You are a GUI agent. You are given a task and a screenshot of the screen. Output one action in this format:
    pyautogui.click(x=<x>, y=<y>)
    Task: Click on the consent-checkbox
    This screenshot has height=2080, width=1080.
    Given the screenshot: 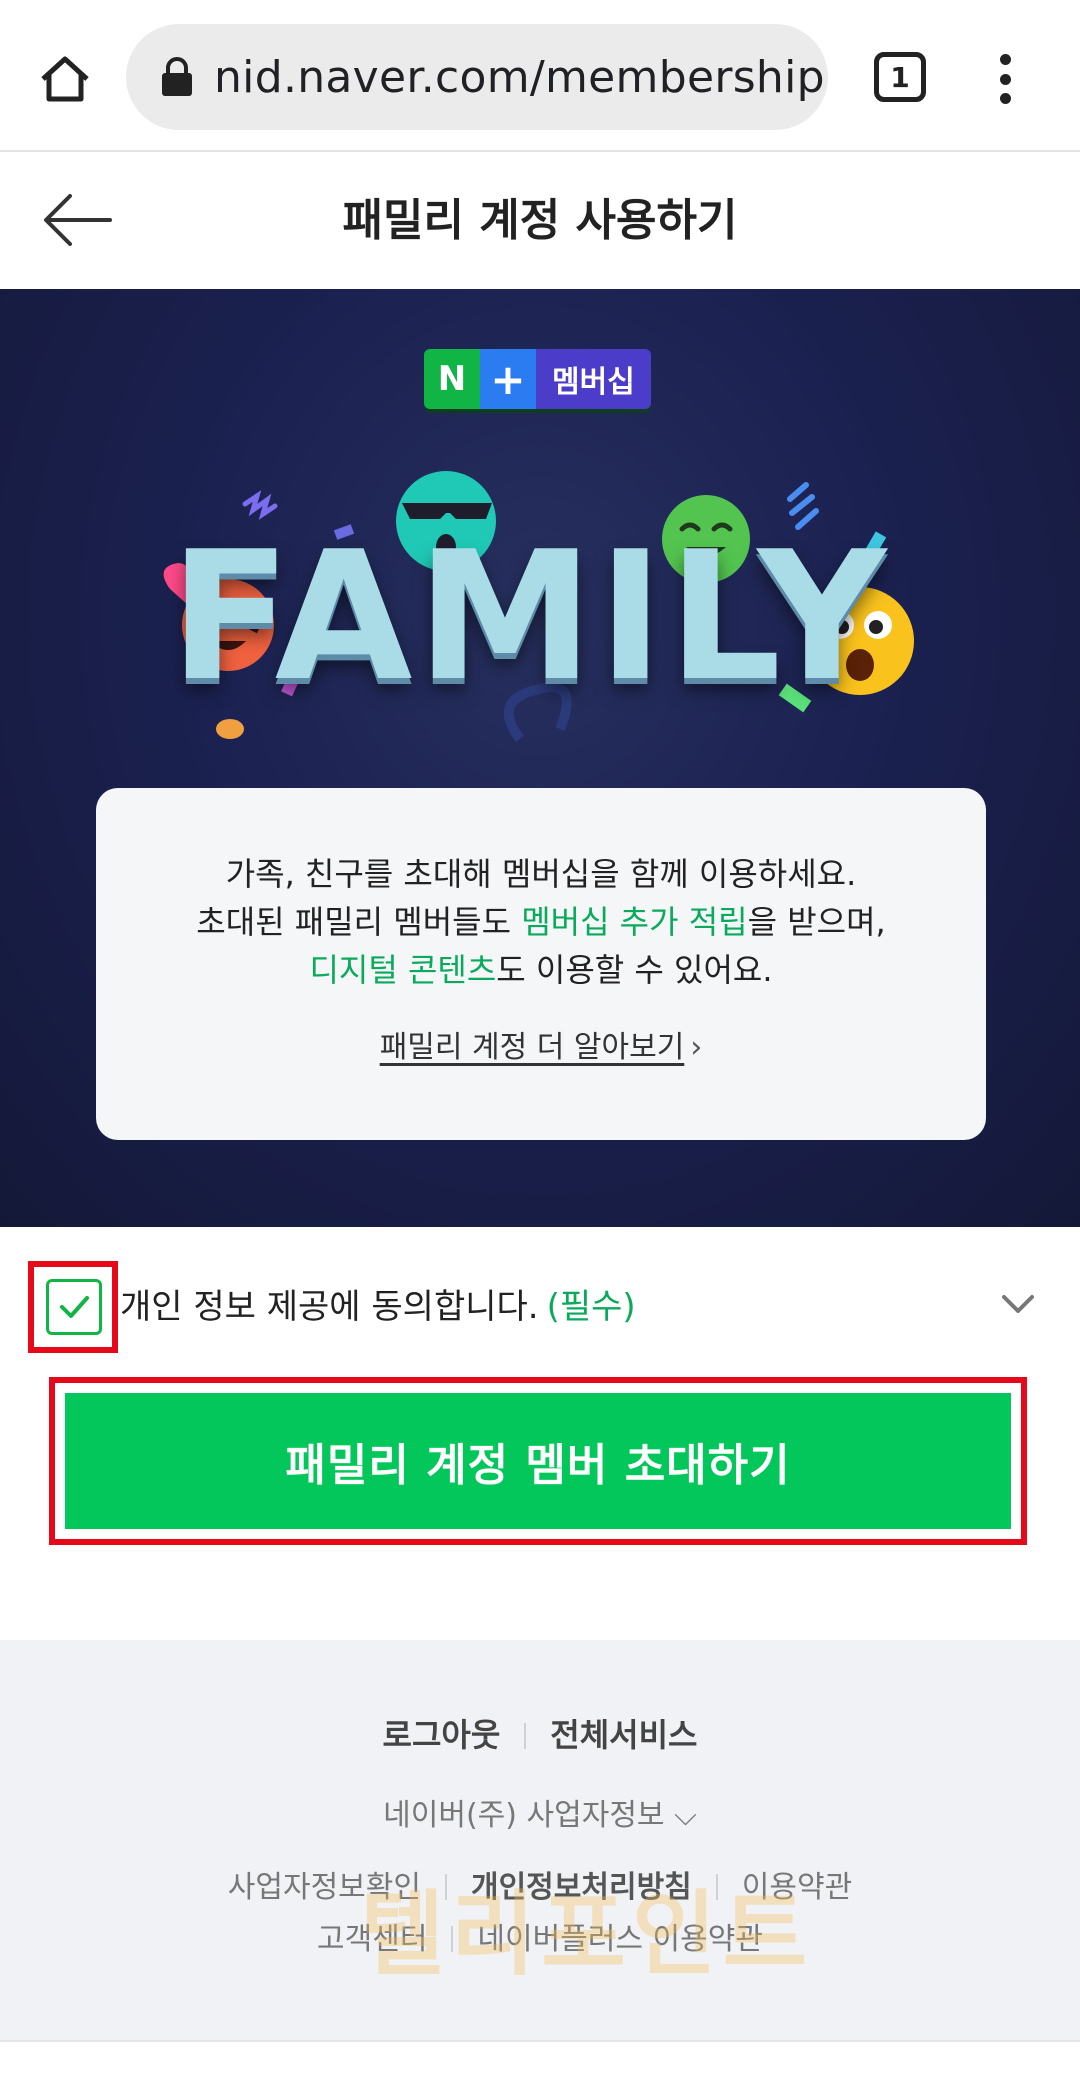 What is the action you would take?
    pyautogui.click(x=74, y=1307)
    